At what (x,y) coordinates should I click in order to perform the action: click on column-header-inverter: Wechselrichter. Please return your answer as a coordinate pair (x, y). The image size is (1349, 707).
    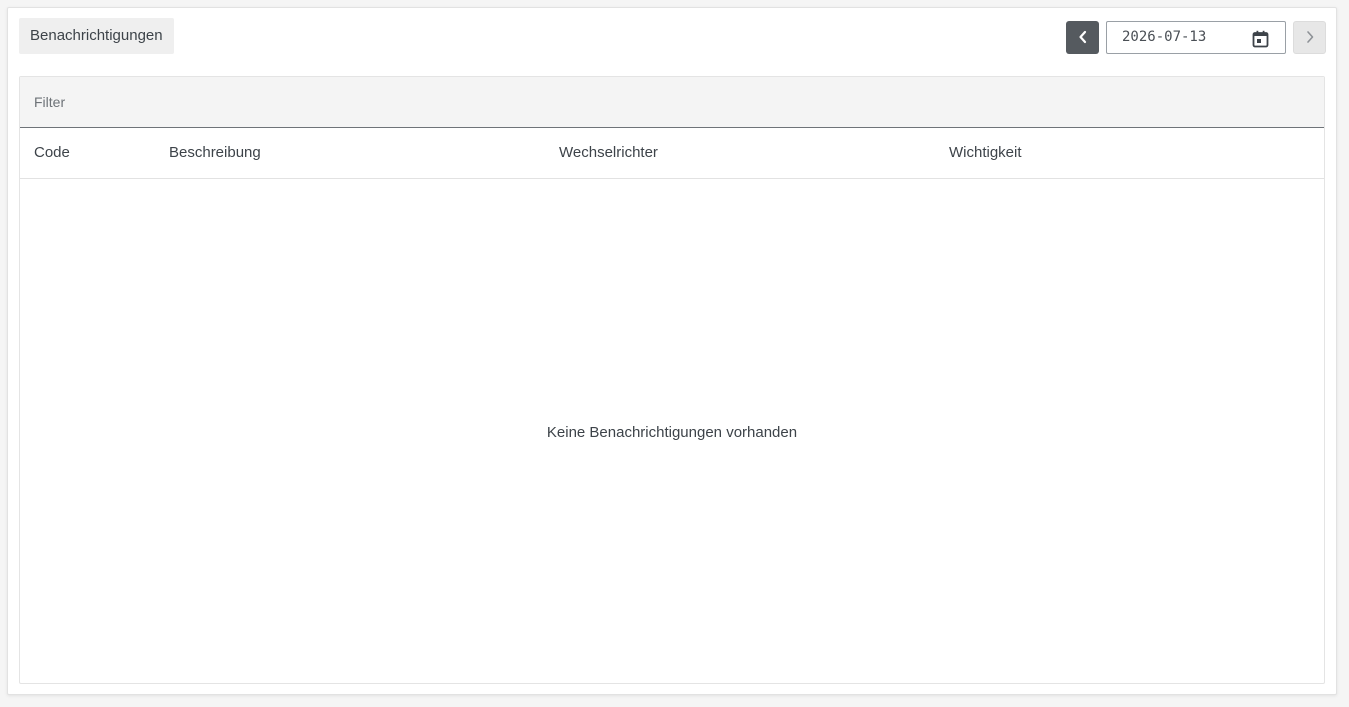
    Looking at the image, I should click on (608, 153).